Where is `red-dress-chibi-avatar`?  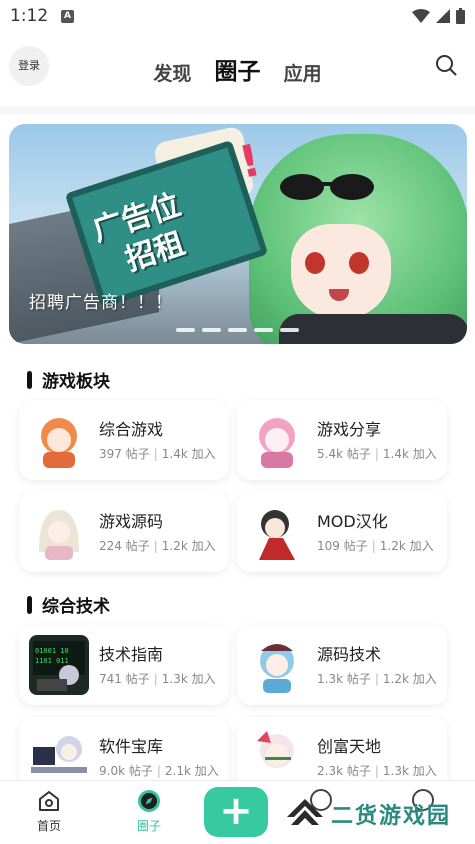
red-dress-chibi-avatar is located at coordinates (277, 532).